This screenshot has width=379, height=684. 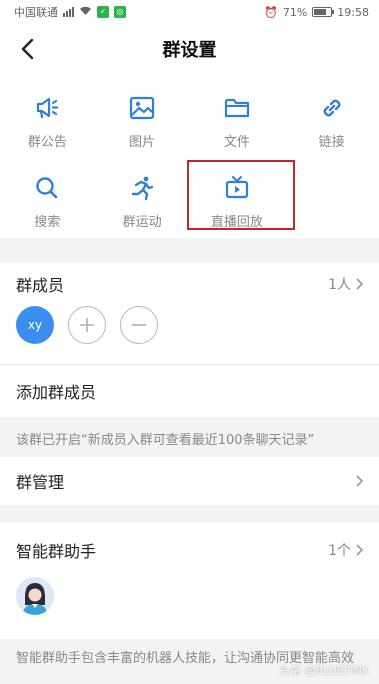 What do you see at coordinates (189, 550) in the screenshot?
I see `assistant-header: 智能群助手 1个` at bounding box center [189, 550].